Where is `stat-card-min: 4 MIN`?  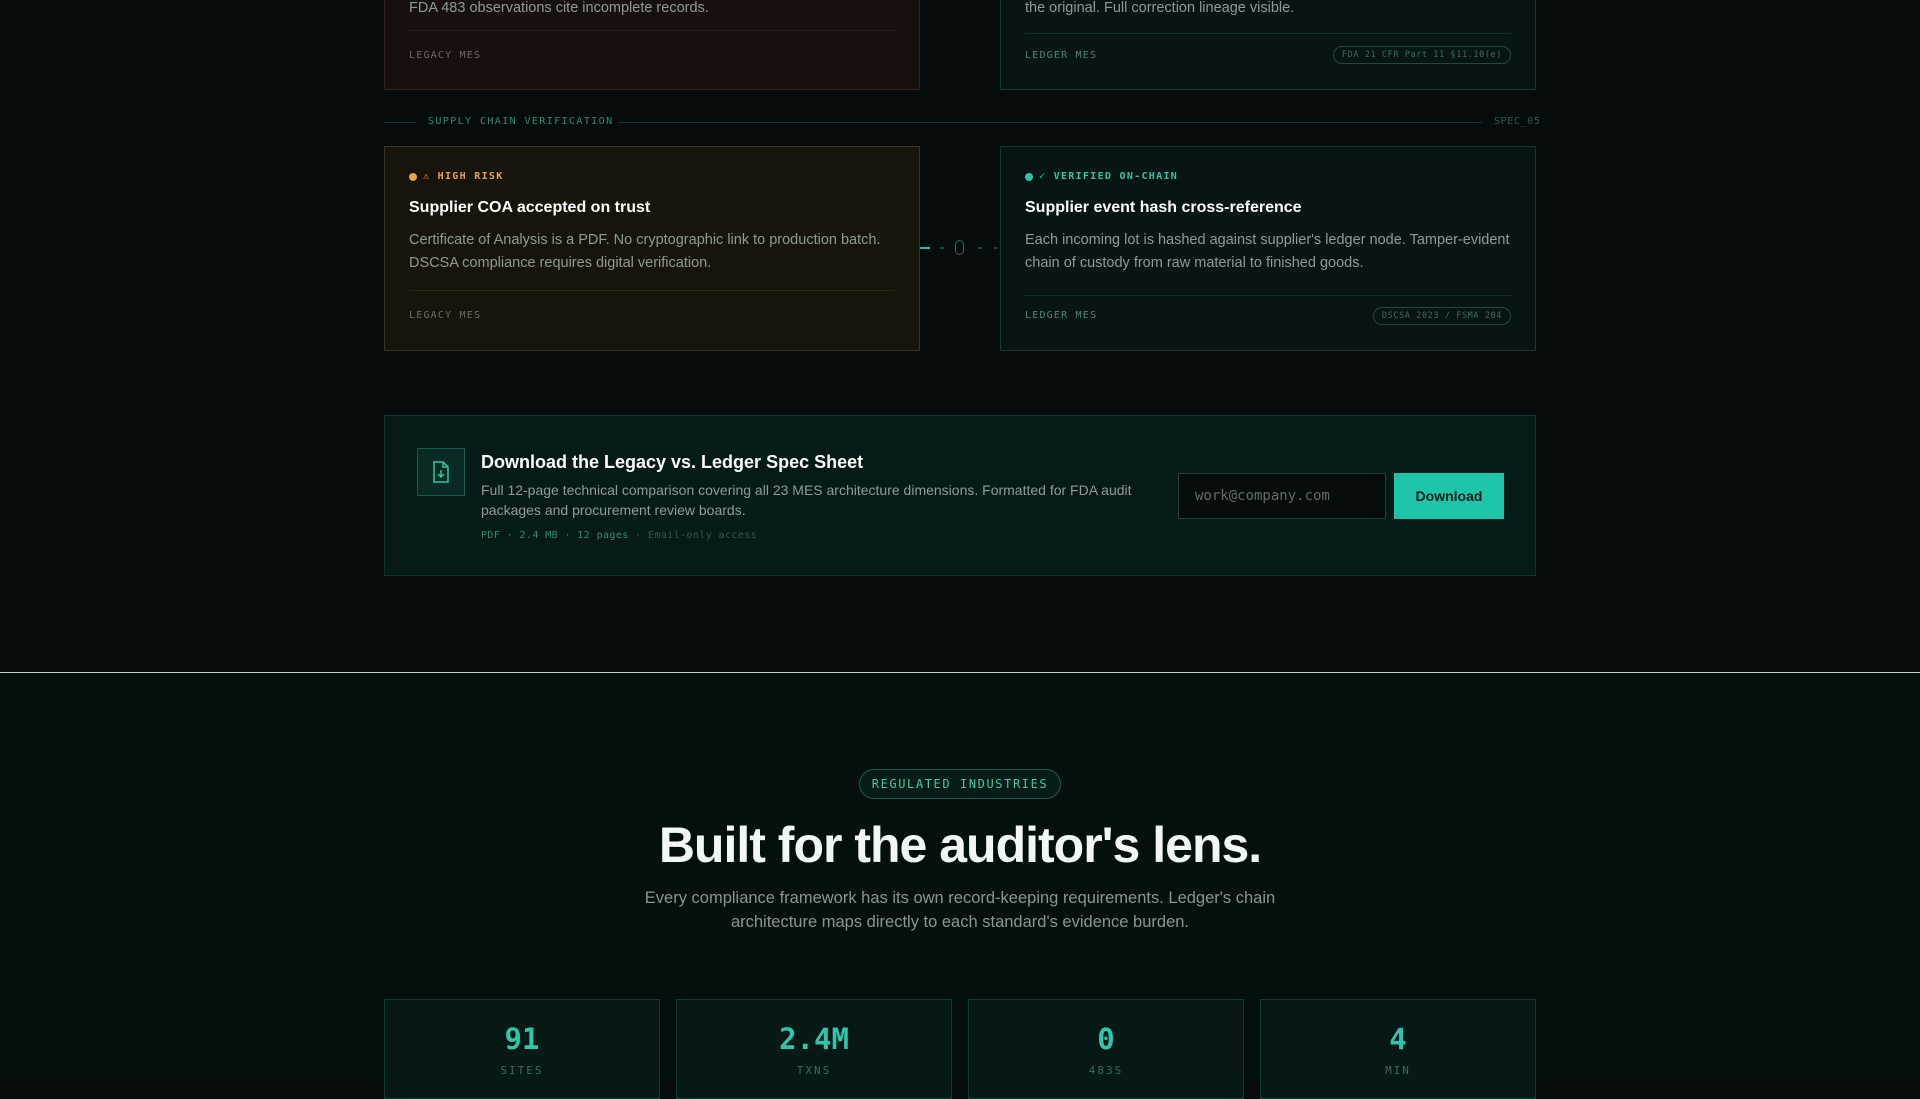 stat-card-min: 4 MIN is located at coordinates (1398, 1049).